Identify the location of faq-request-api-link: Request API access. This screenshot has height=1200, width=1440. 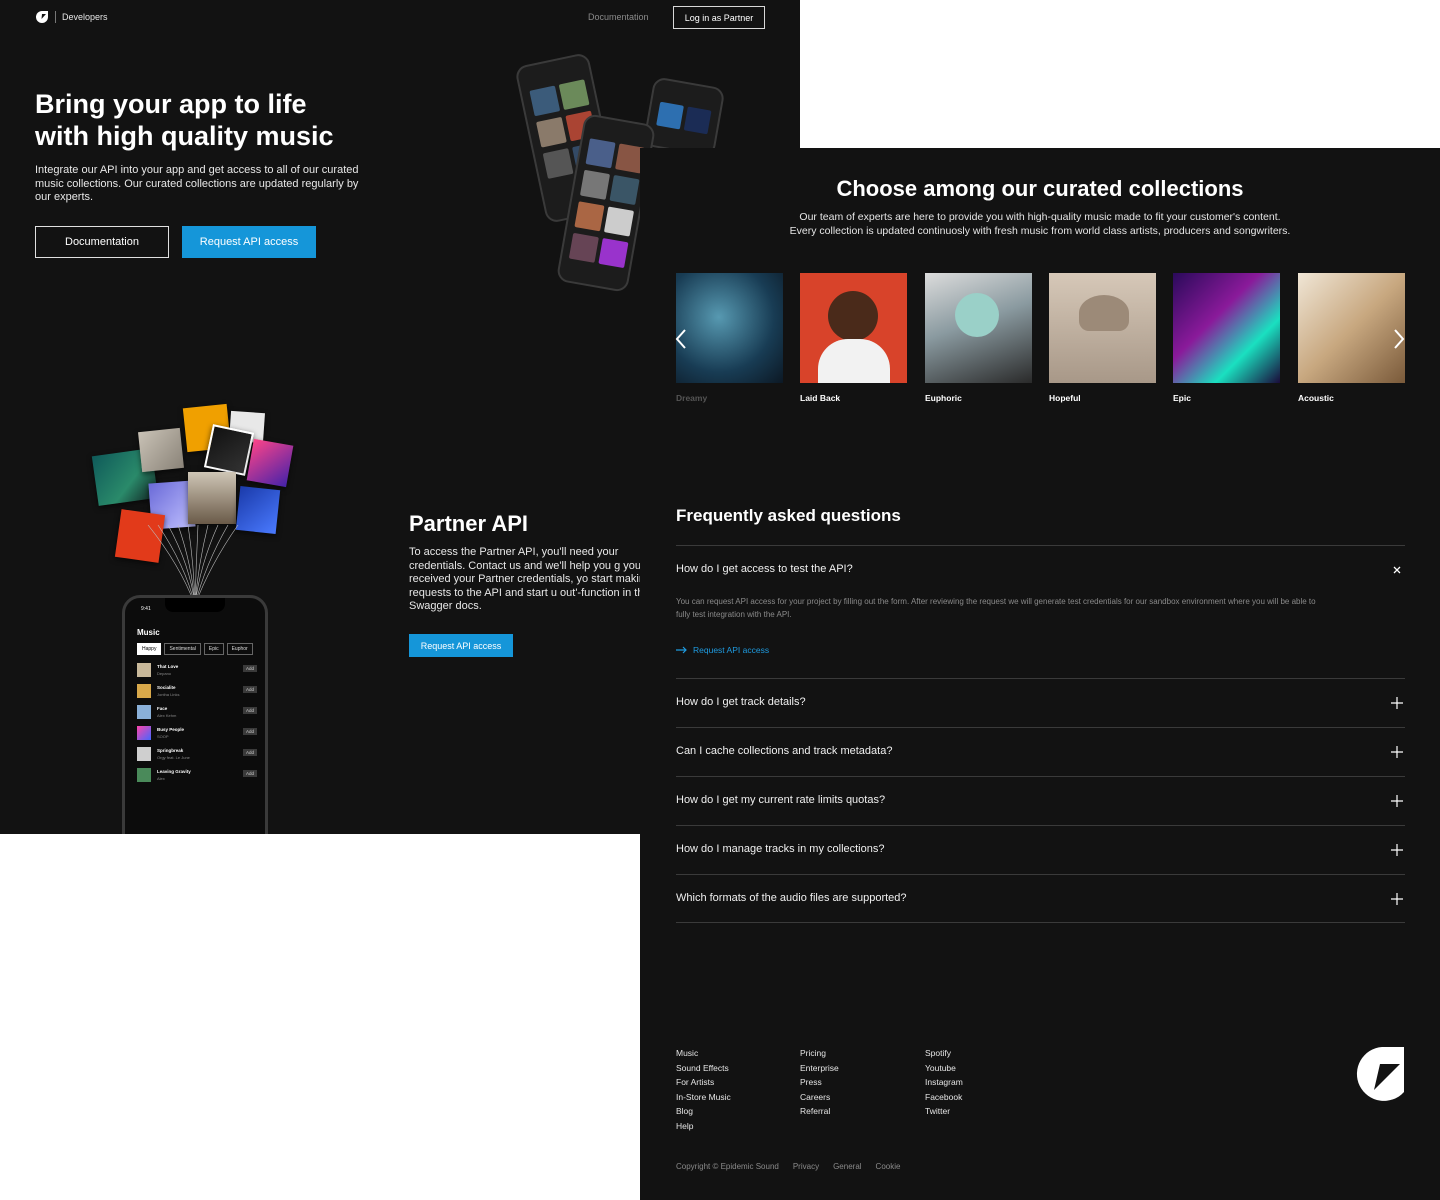
(722, 650).